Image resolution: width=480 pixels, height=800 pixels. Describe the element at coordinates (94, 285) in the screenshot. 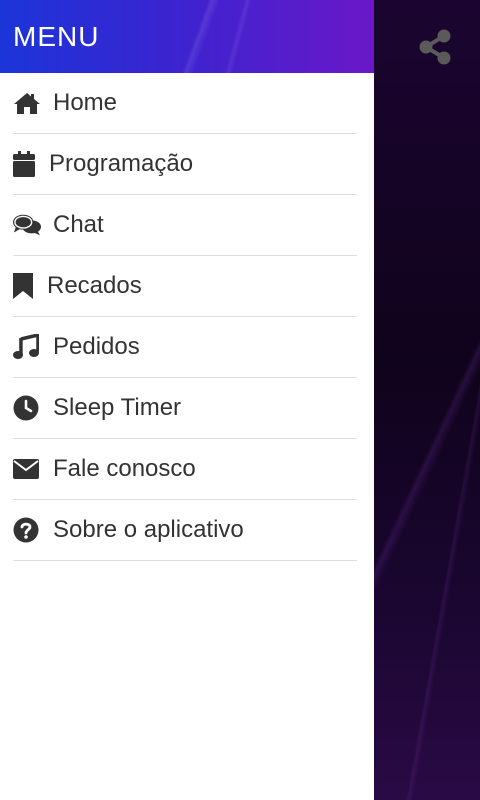

I see `menu-item-label: Recados` at that location.